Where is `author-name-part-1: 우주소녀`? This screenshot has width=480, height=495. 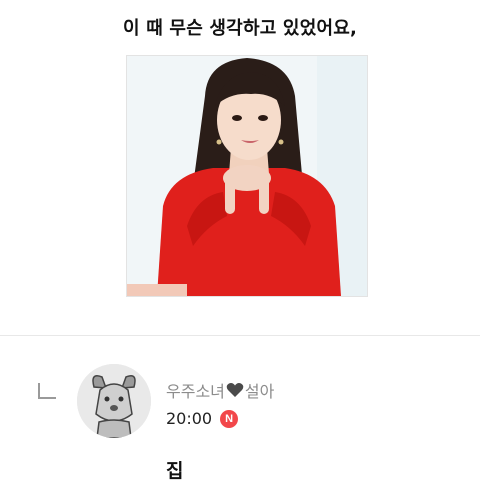 author-name-part-1: 우주소녀 is located at coordinates (195, 391).